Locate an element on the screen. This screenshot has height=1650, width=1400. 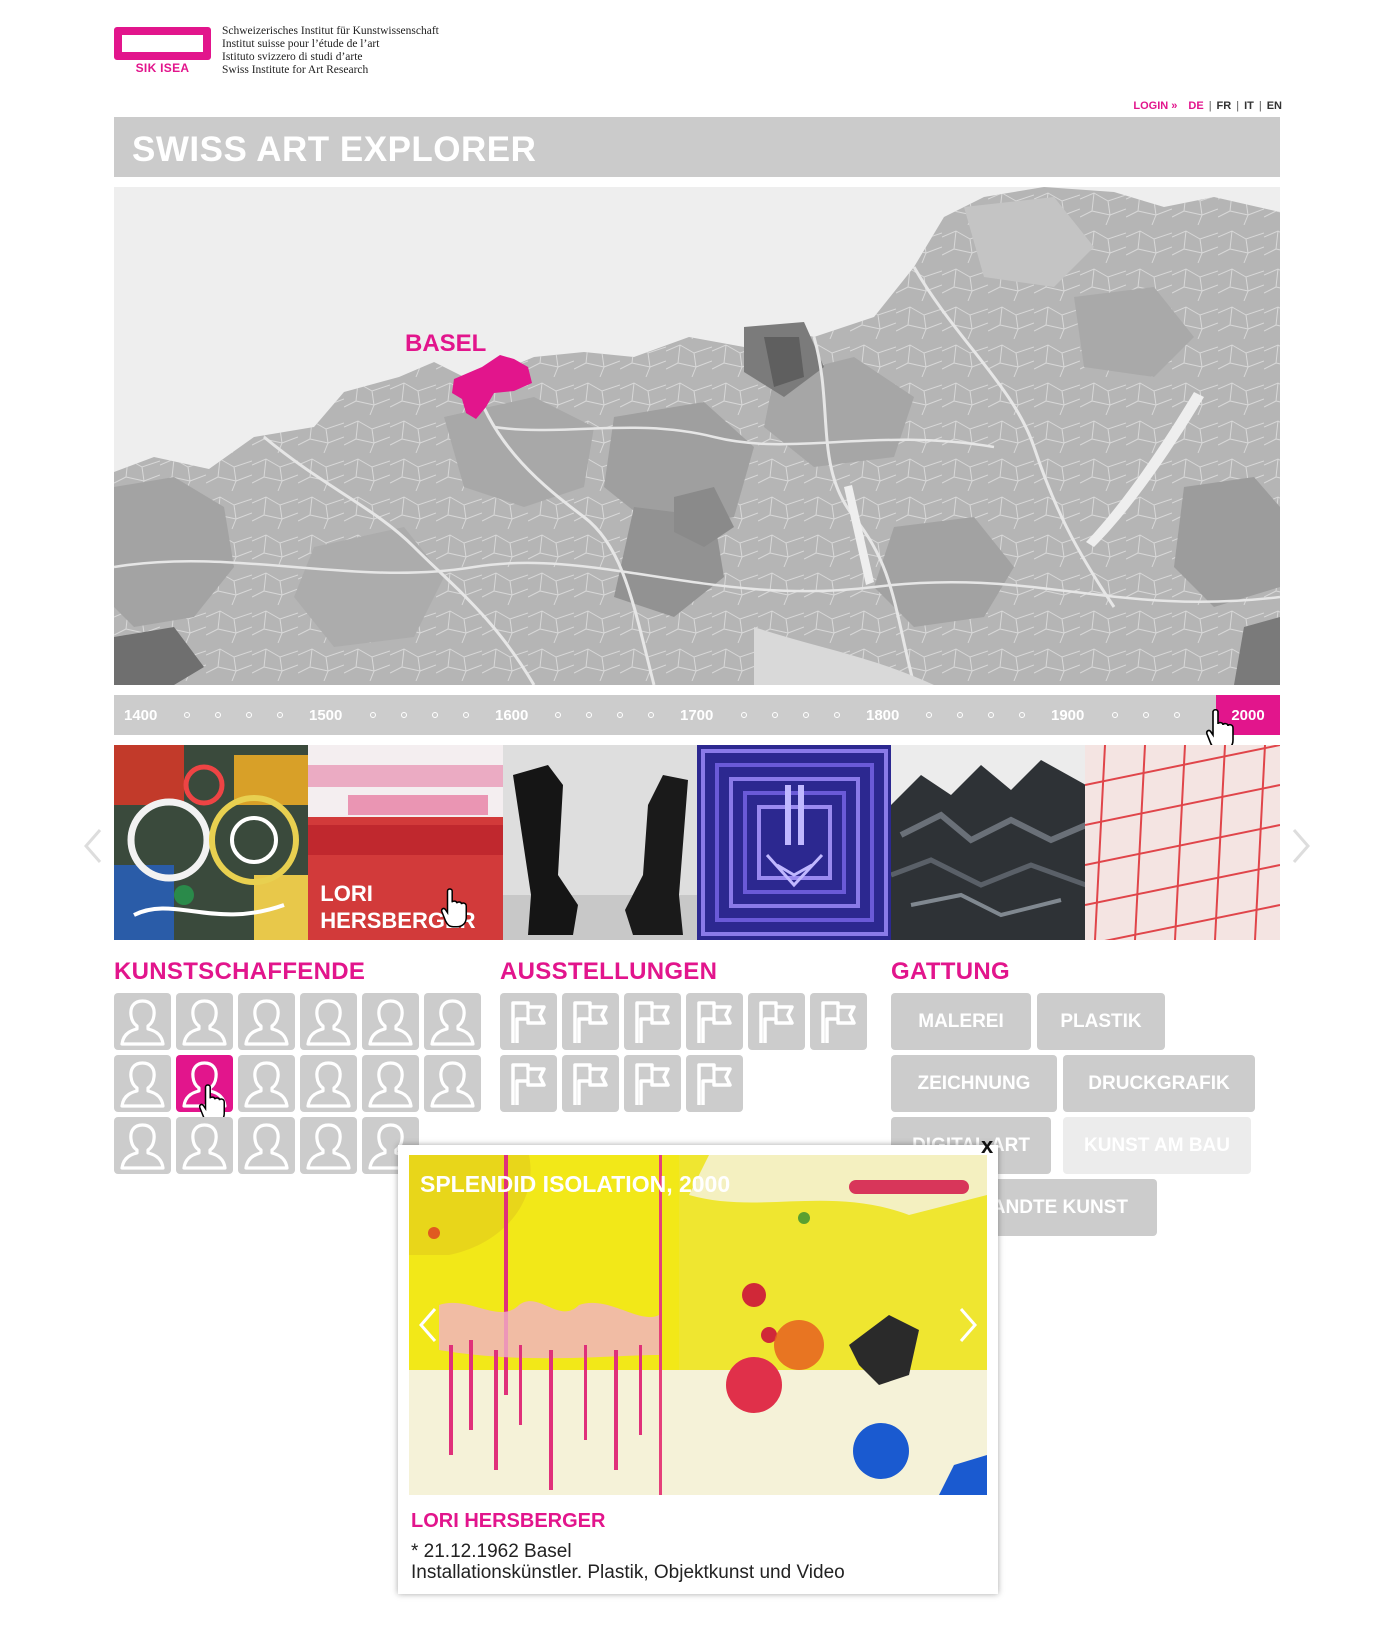
timeline-year-1900: 1900 is located at coordinates (1067, 715).